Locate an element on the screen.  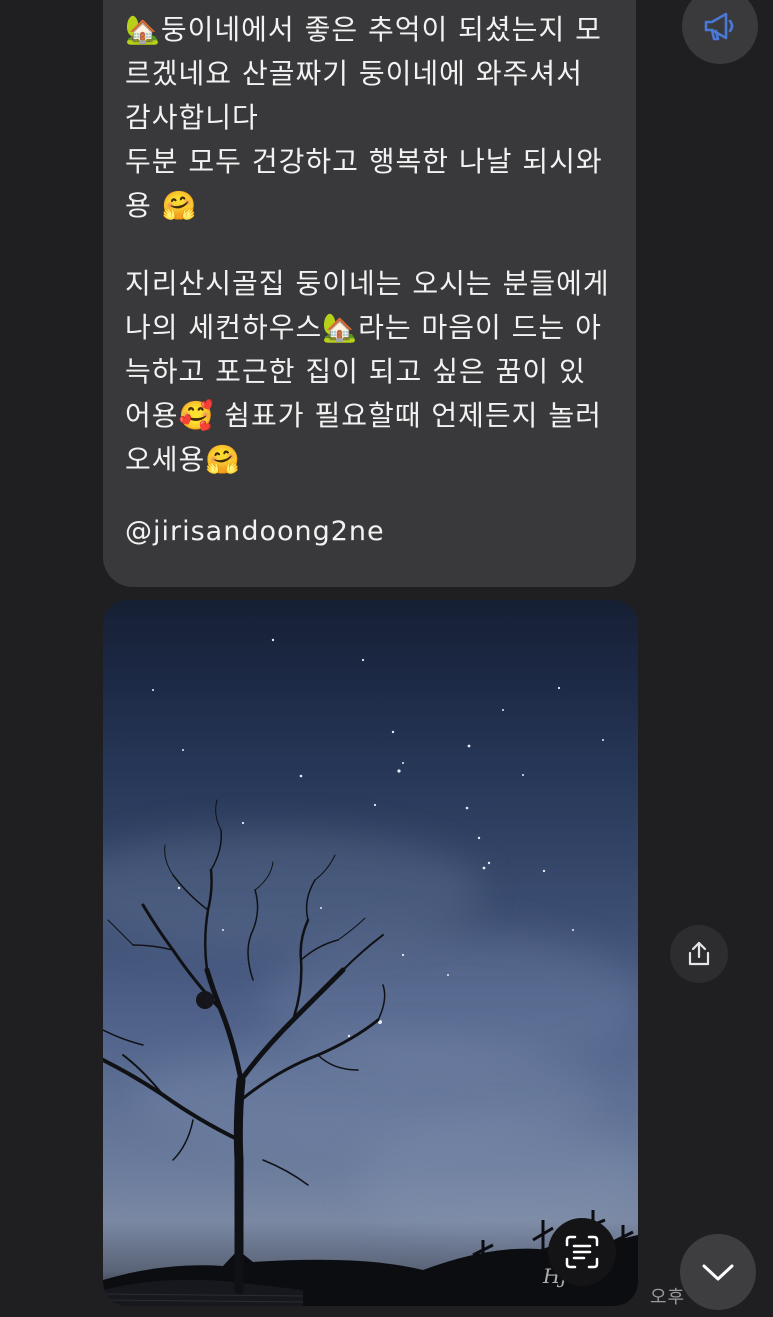
share-button is located at coordinates (699, 954).